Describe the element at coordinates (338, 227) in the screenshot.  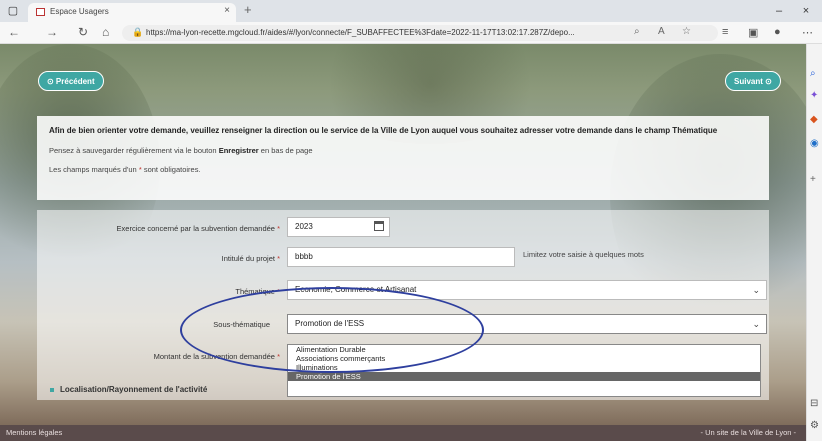
I see `exercice-field: 2023` at that location.